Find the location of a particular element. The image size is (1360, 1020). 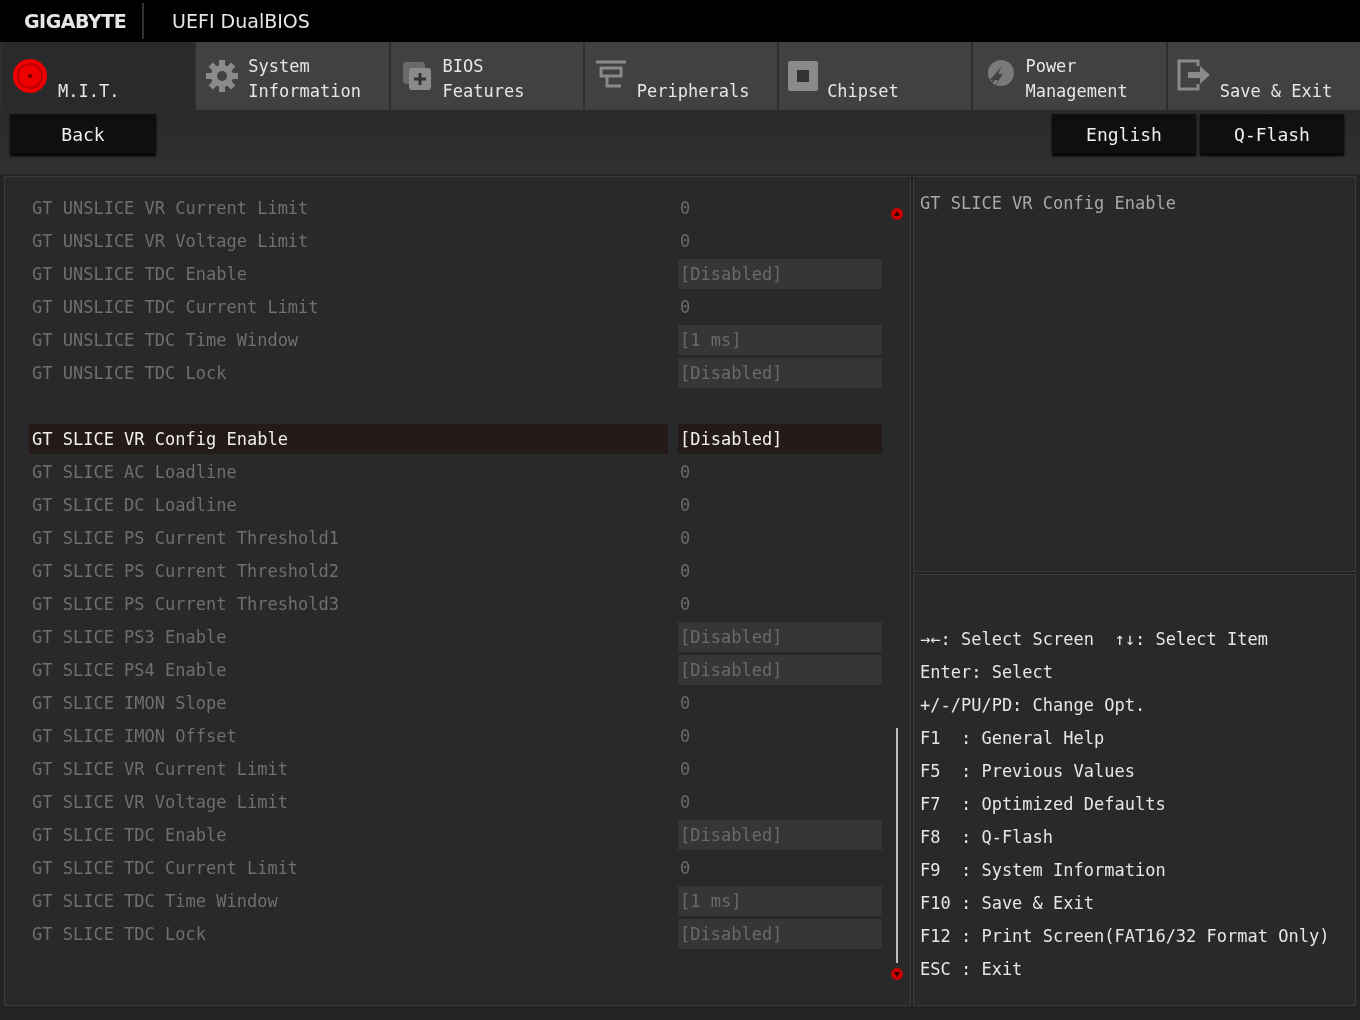

header-button: English is located at coordinates (1124, 134).